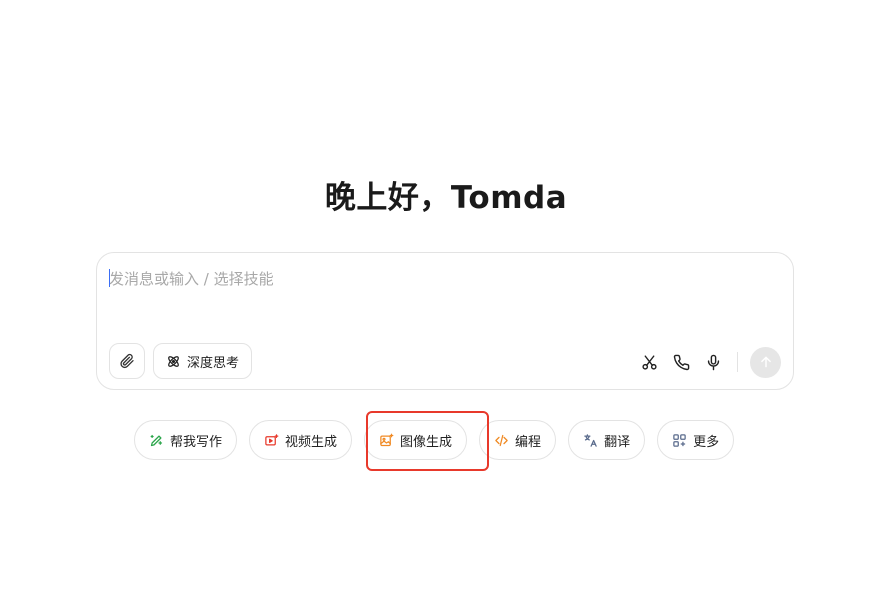  I want to click on chip-video: 视频生成, so click(301, 440).